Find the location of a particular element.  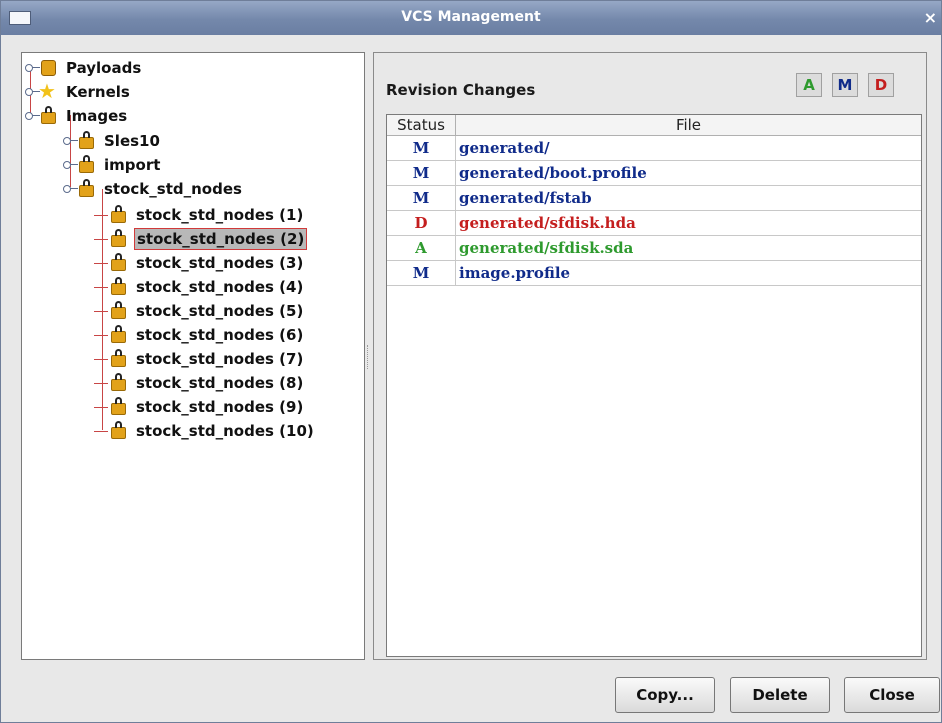

tree-item: stock_std_nodes (5) is located at coordinates (199, 311).